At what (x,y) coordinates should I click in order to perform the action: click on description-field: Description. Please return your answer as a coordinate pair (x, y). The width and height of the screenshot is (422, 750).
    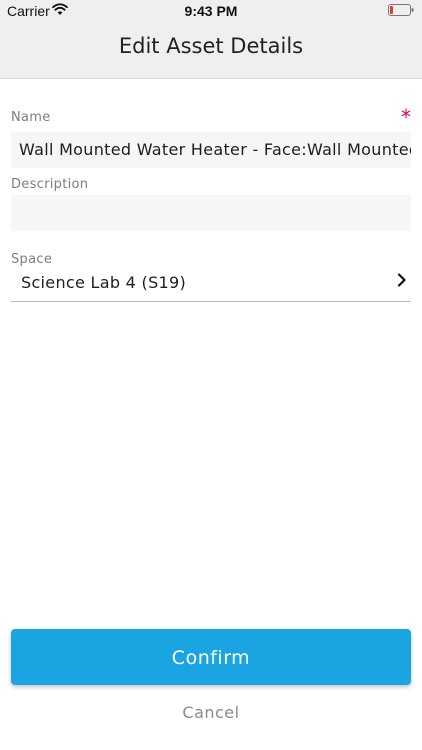
    Looking at the image, I should click on (211, 204).